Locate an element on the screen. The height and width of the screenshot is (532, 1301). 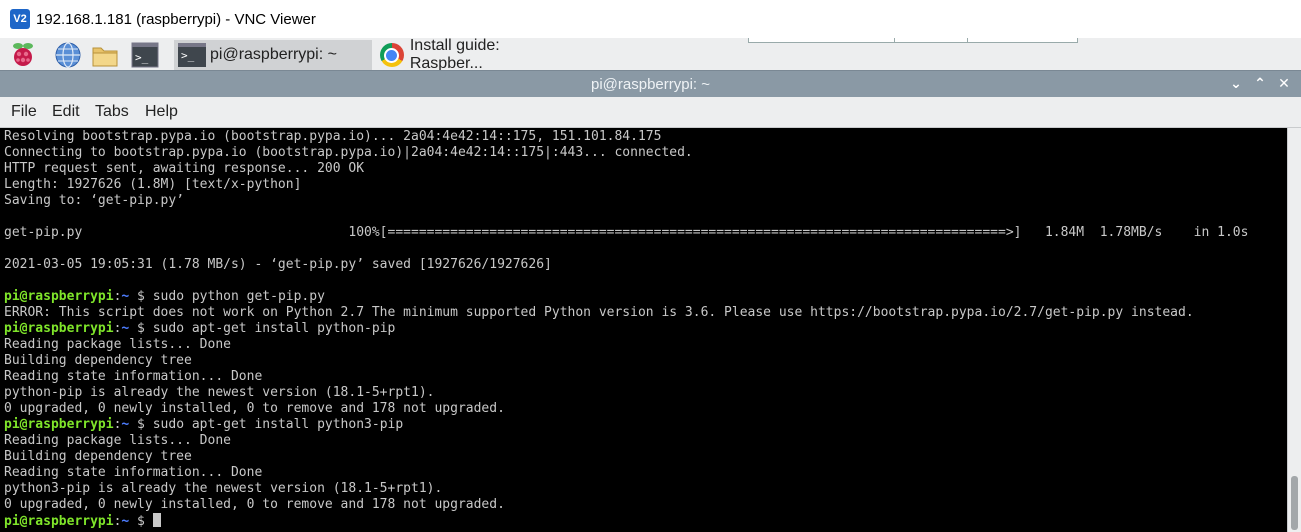
menu-file: File is located at coordinates (24, 112).